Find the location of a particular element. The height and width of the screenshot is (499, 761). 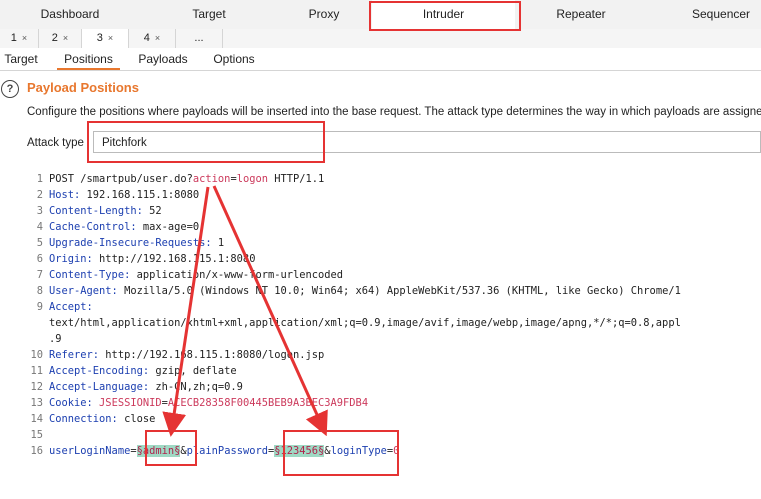

help-icon: ? is located at coordinates (10, 89).